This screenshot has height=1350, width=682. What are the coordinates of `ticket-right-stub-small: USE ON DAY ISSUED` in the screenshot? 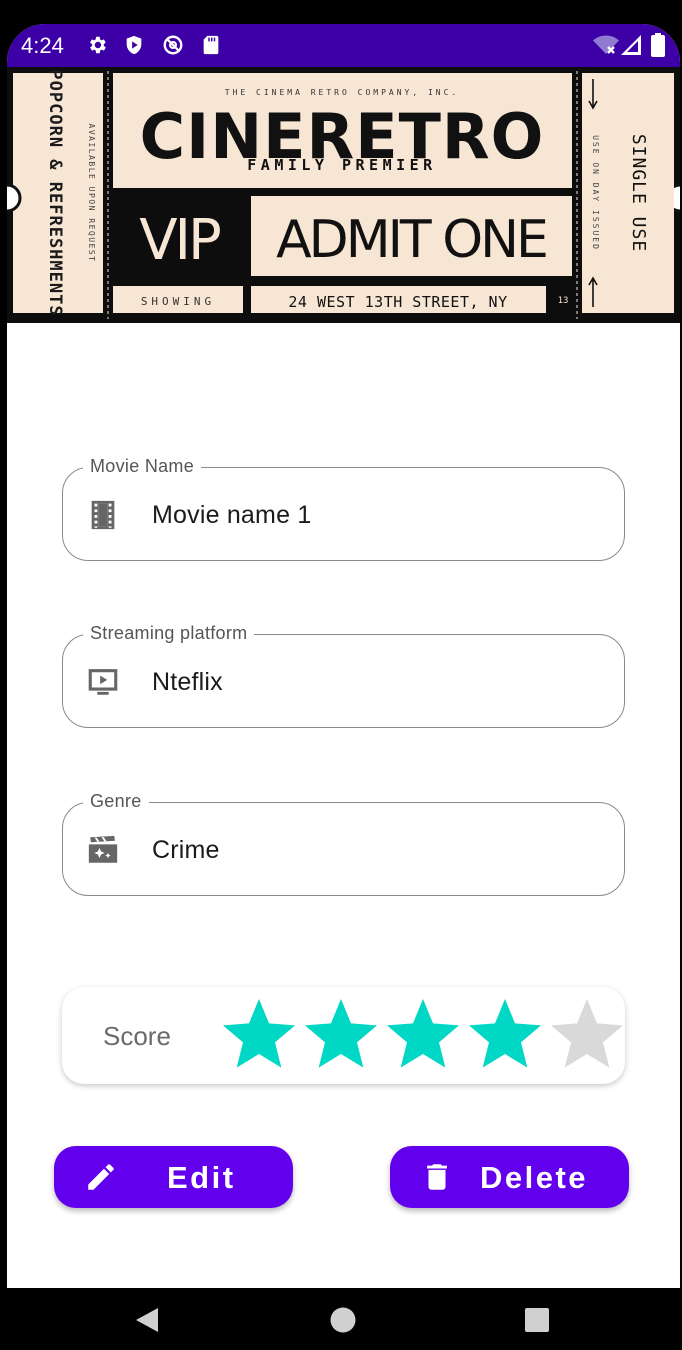 It's located at (595, 193).